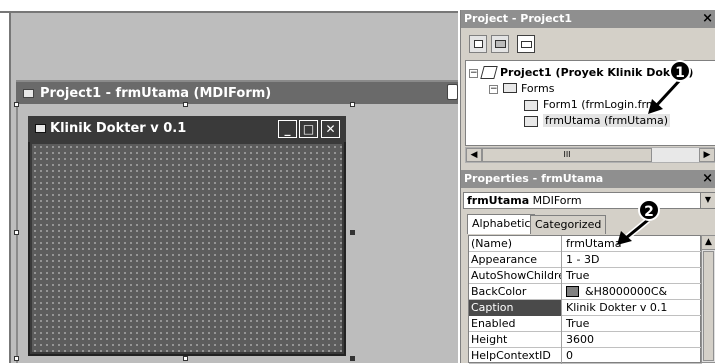 This screenshot has width=715, height=364. I want to click on callout-badge-1: 1, so click(680, 71).